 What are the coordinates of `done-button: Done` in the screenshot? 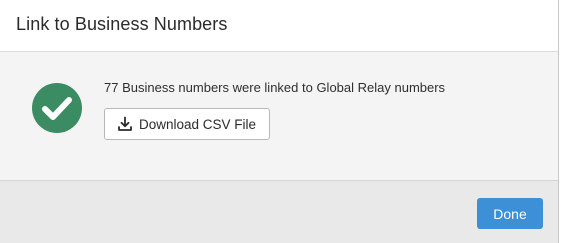 It's located at (510, 213).